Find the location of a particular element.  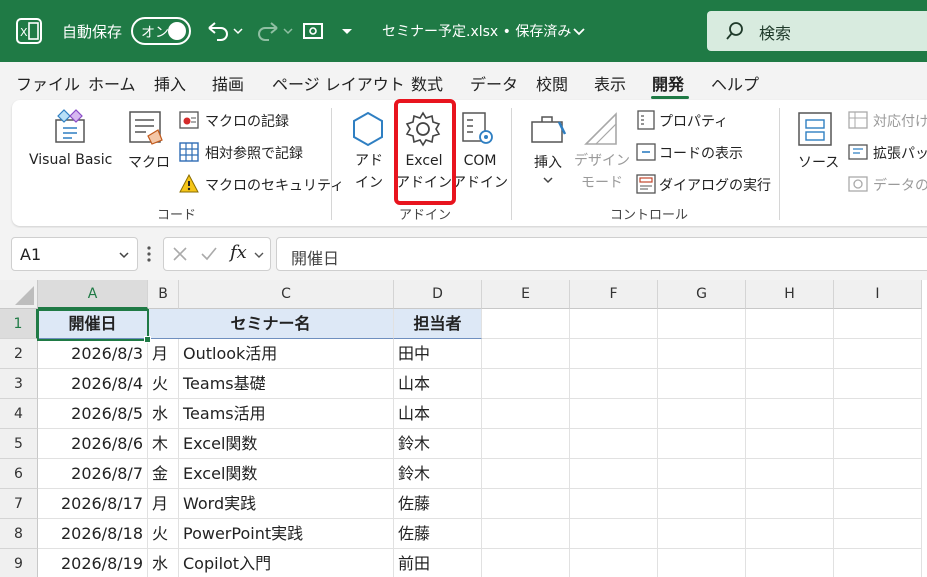

table-header-cell: セミナー名 is located at coordinates (271, 324).